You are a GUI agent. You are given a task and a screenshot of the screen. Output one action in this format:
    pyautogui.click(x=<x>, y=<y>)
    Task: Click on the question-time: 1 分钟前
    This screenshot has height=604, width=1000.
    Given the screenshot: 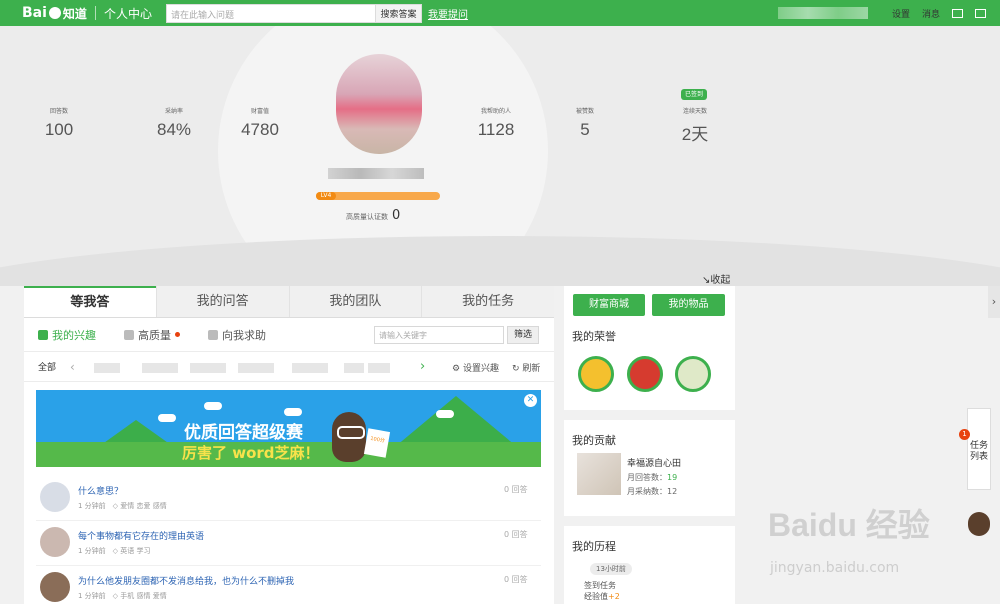 What is the action you would take?
    pyautogui.click(x=92, y=506)
    